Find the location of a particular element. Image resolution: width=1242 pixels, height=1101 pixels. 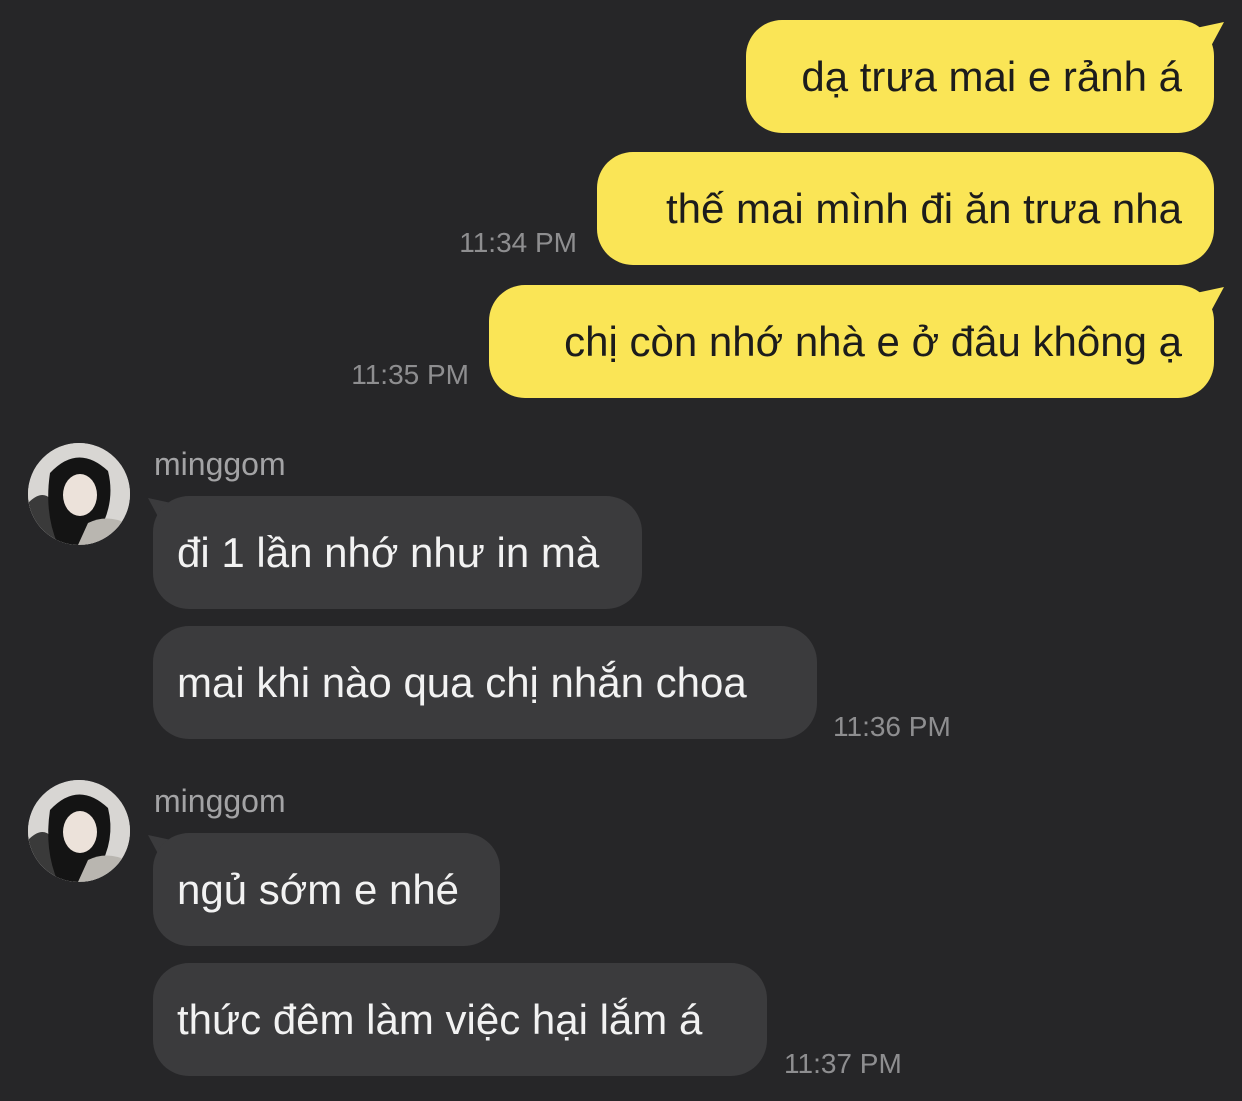

message-text: thức đêm làm việc hại lắm á is located at coordinates (440, 1019).